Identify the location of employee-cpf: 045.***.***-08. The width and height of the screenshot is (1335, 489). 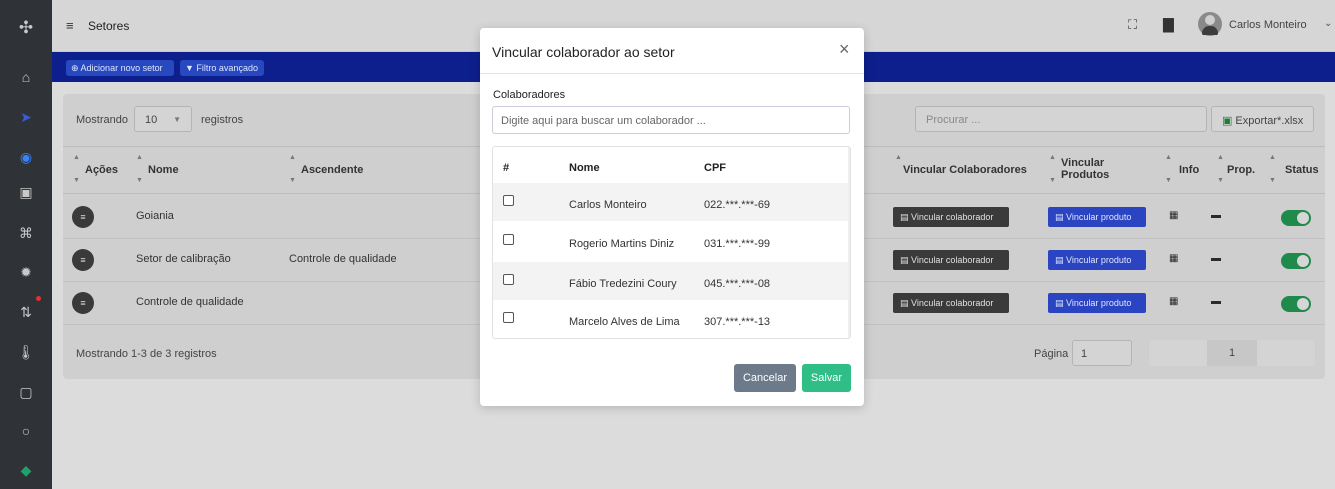
(737, 284).